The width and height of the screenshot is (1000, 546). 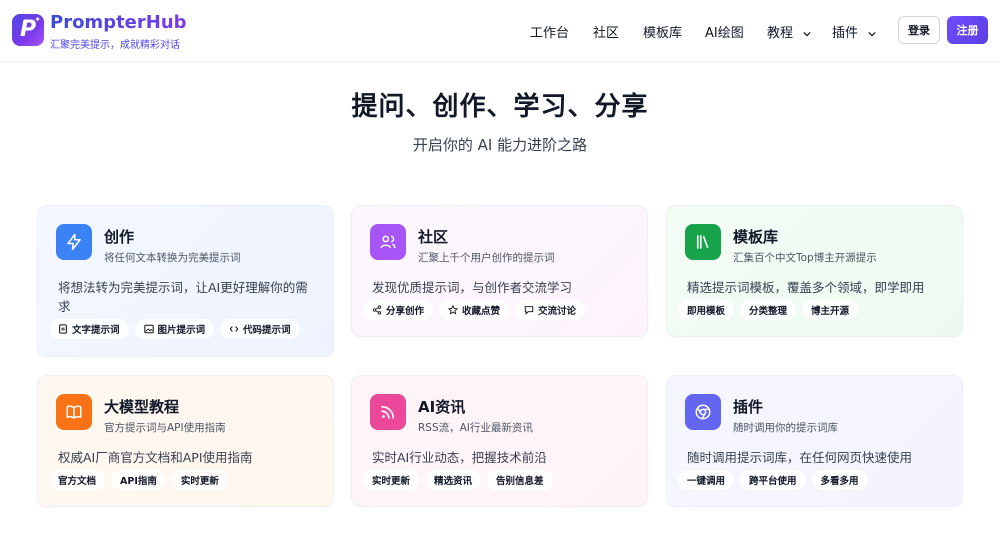 What do you see at coordinates (165, 428) in the screenshot?
I see `card-subtitle: 官方提示词与API使用指南` at bounding box center [165, 428].